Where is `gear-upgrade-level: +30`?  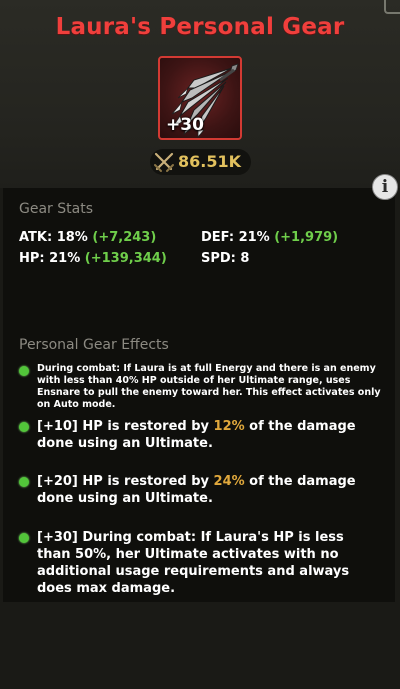 gear-upgrade-level: +30 is located at coordinates (185, 125).